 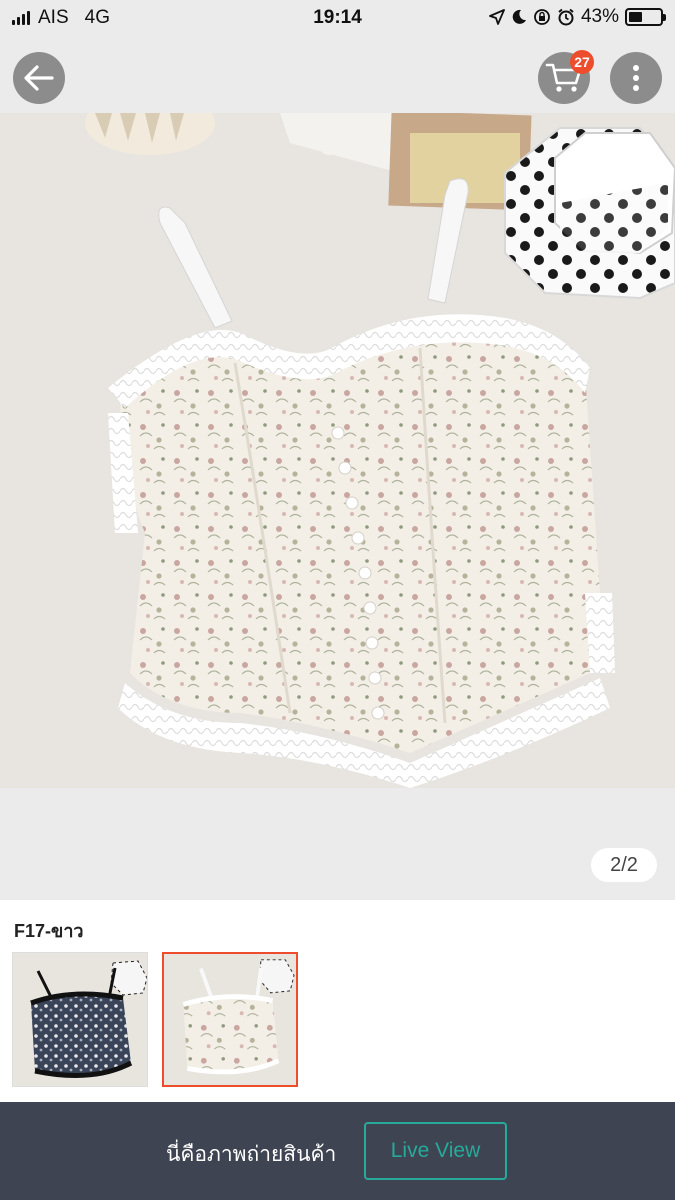 I want to click on variant-thumb-black, so click(x=80, y=1019).